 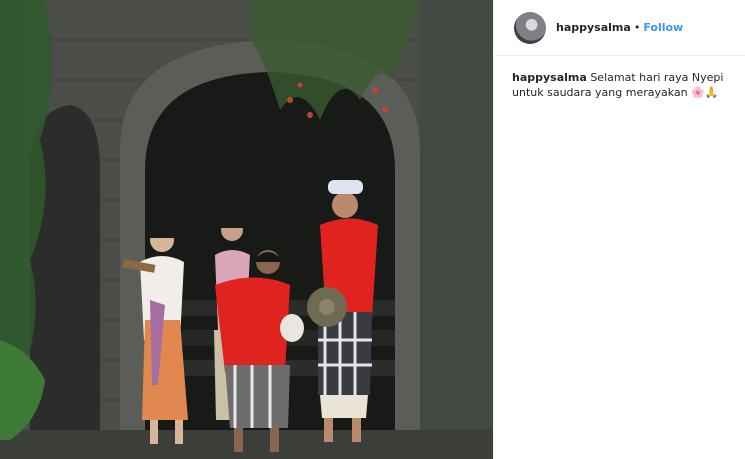 What do you see at coordinates (530, 27) in the screenshot?
I see `profile-avatar` at bounding box center [530, 27].